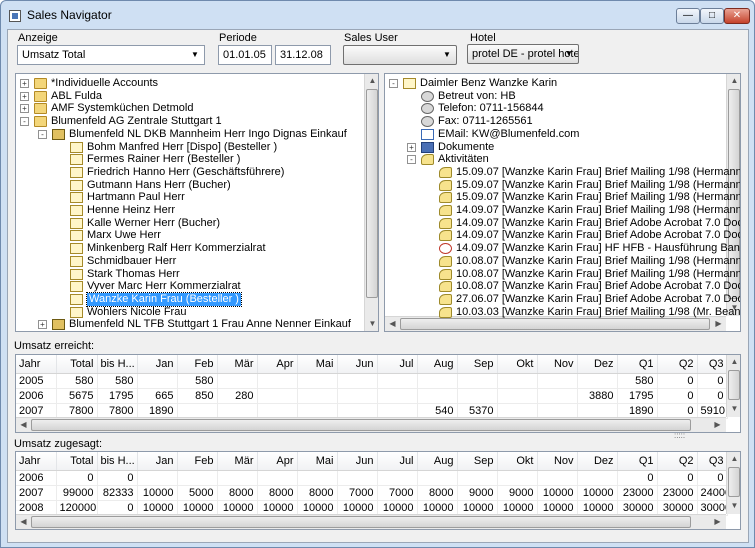  Describe the element at coordinates (176, 248) in the screenshot. I see `tree-item-label: Minkenberg Ralf Herr Kommerzialrat` at that location.